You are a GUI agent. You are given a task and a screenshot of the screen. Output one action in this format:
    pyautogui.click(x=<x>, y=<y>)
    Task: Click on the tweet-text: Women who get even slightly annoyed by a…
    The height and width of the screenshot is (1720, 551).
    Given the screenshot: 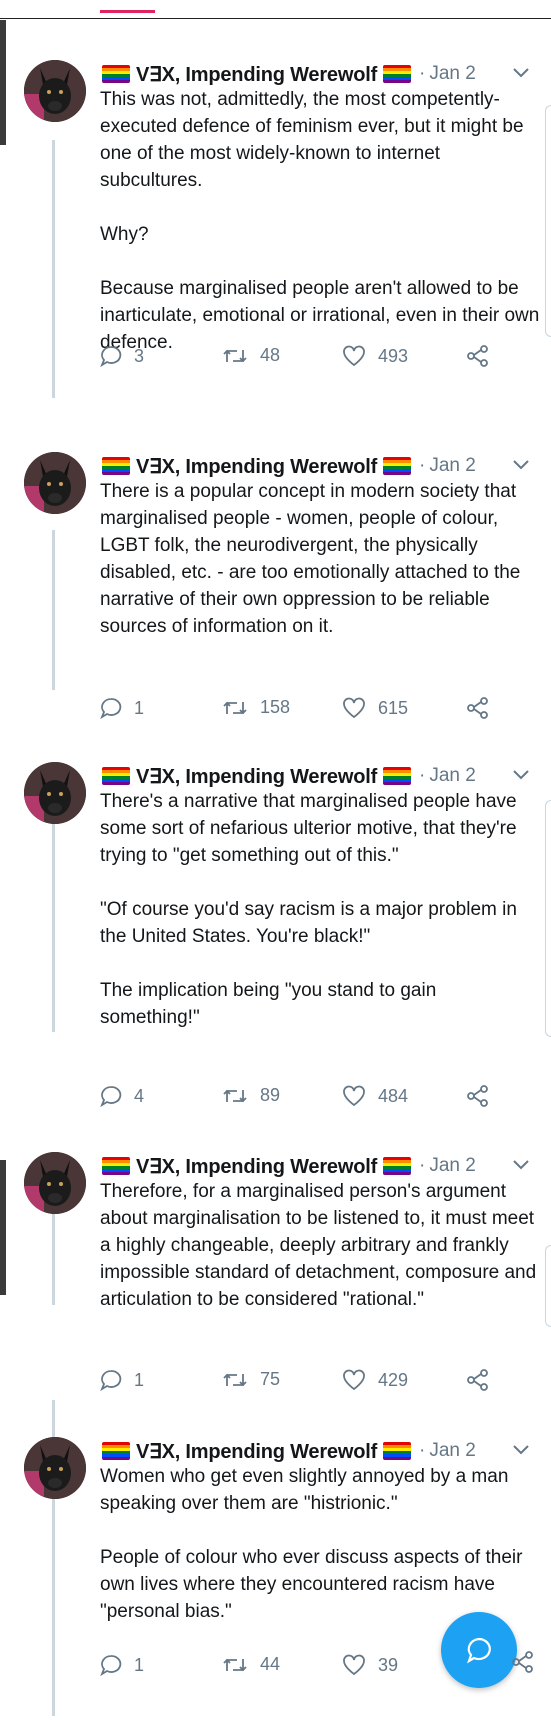 What is the action you would take?
    pyautogui.click(x=311, y=1544)
    